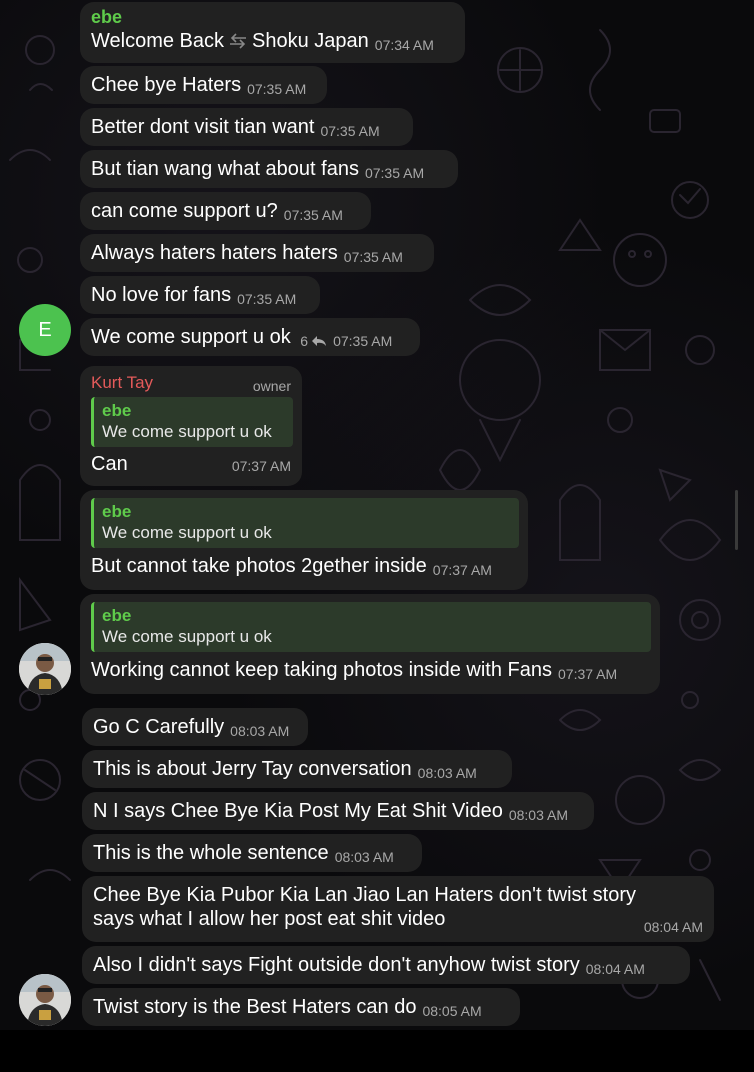  Describe the element at coordinates (225, 169) in the screenshot. I see `message-text: But tian wang what about fans` at that location.